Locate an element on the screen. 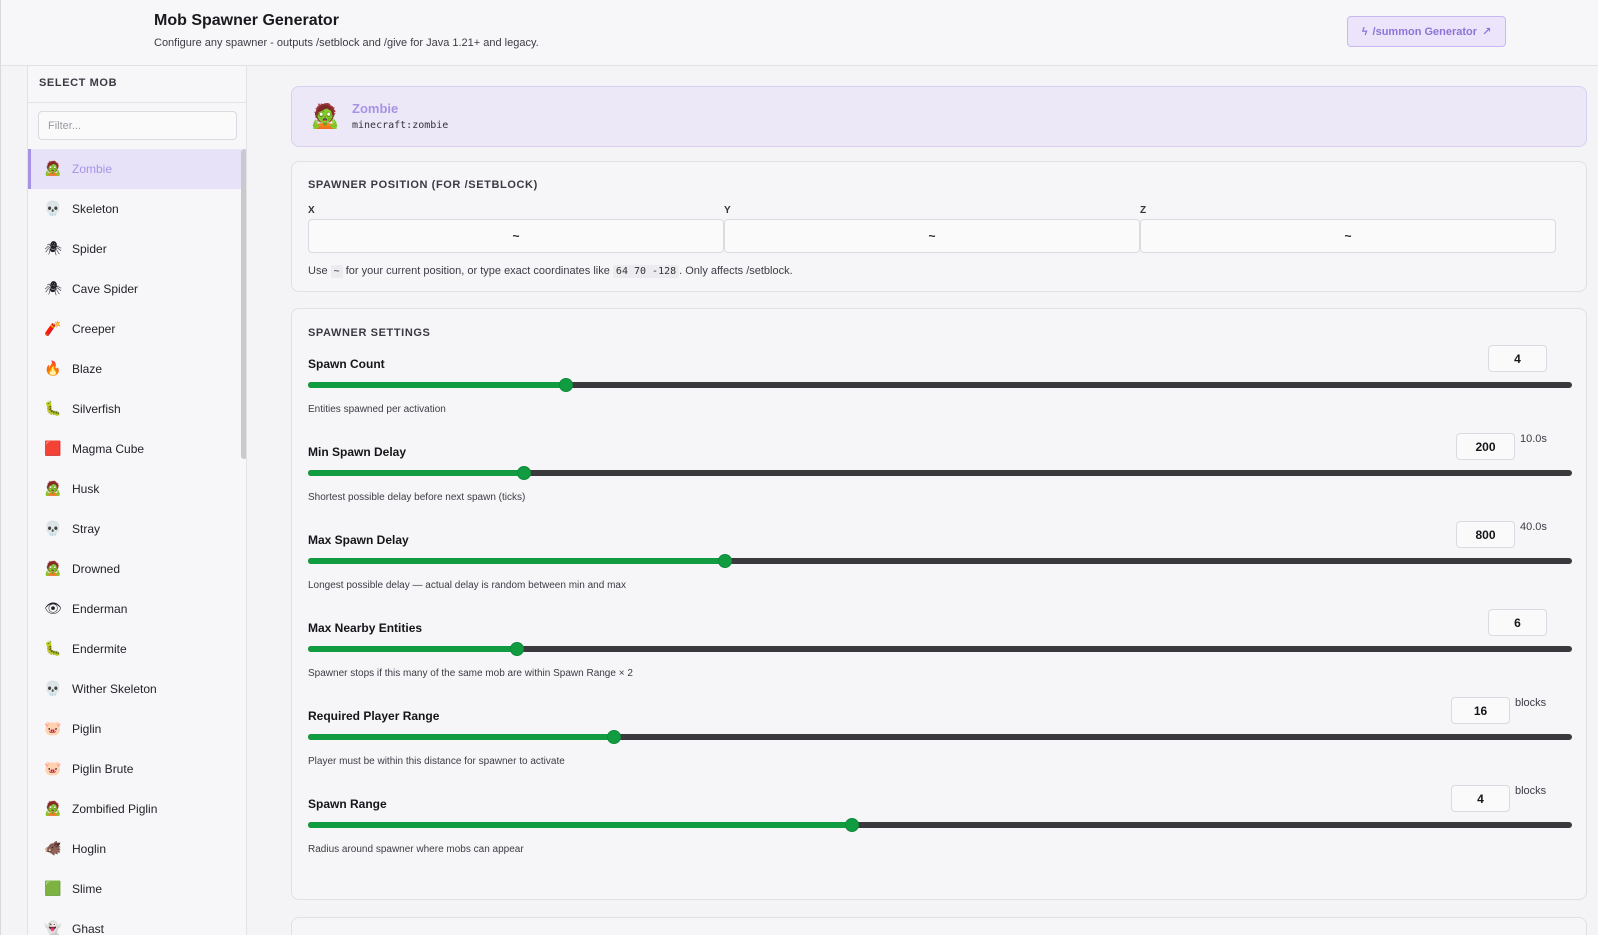 The image size is (1598, 935). sidebar-item-label: Zombie is located at coordinates (92, 169).